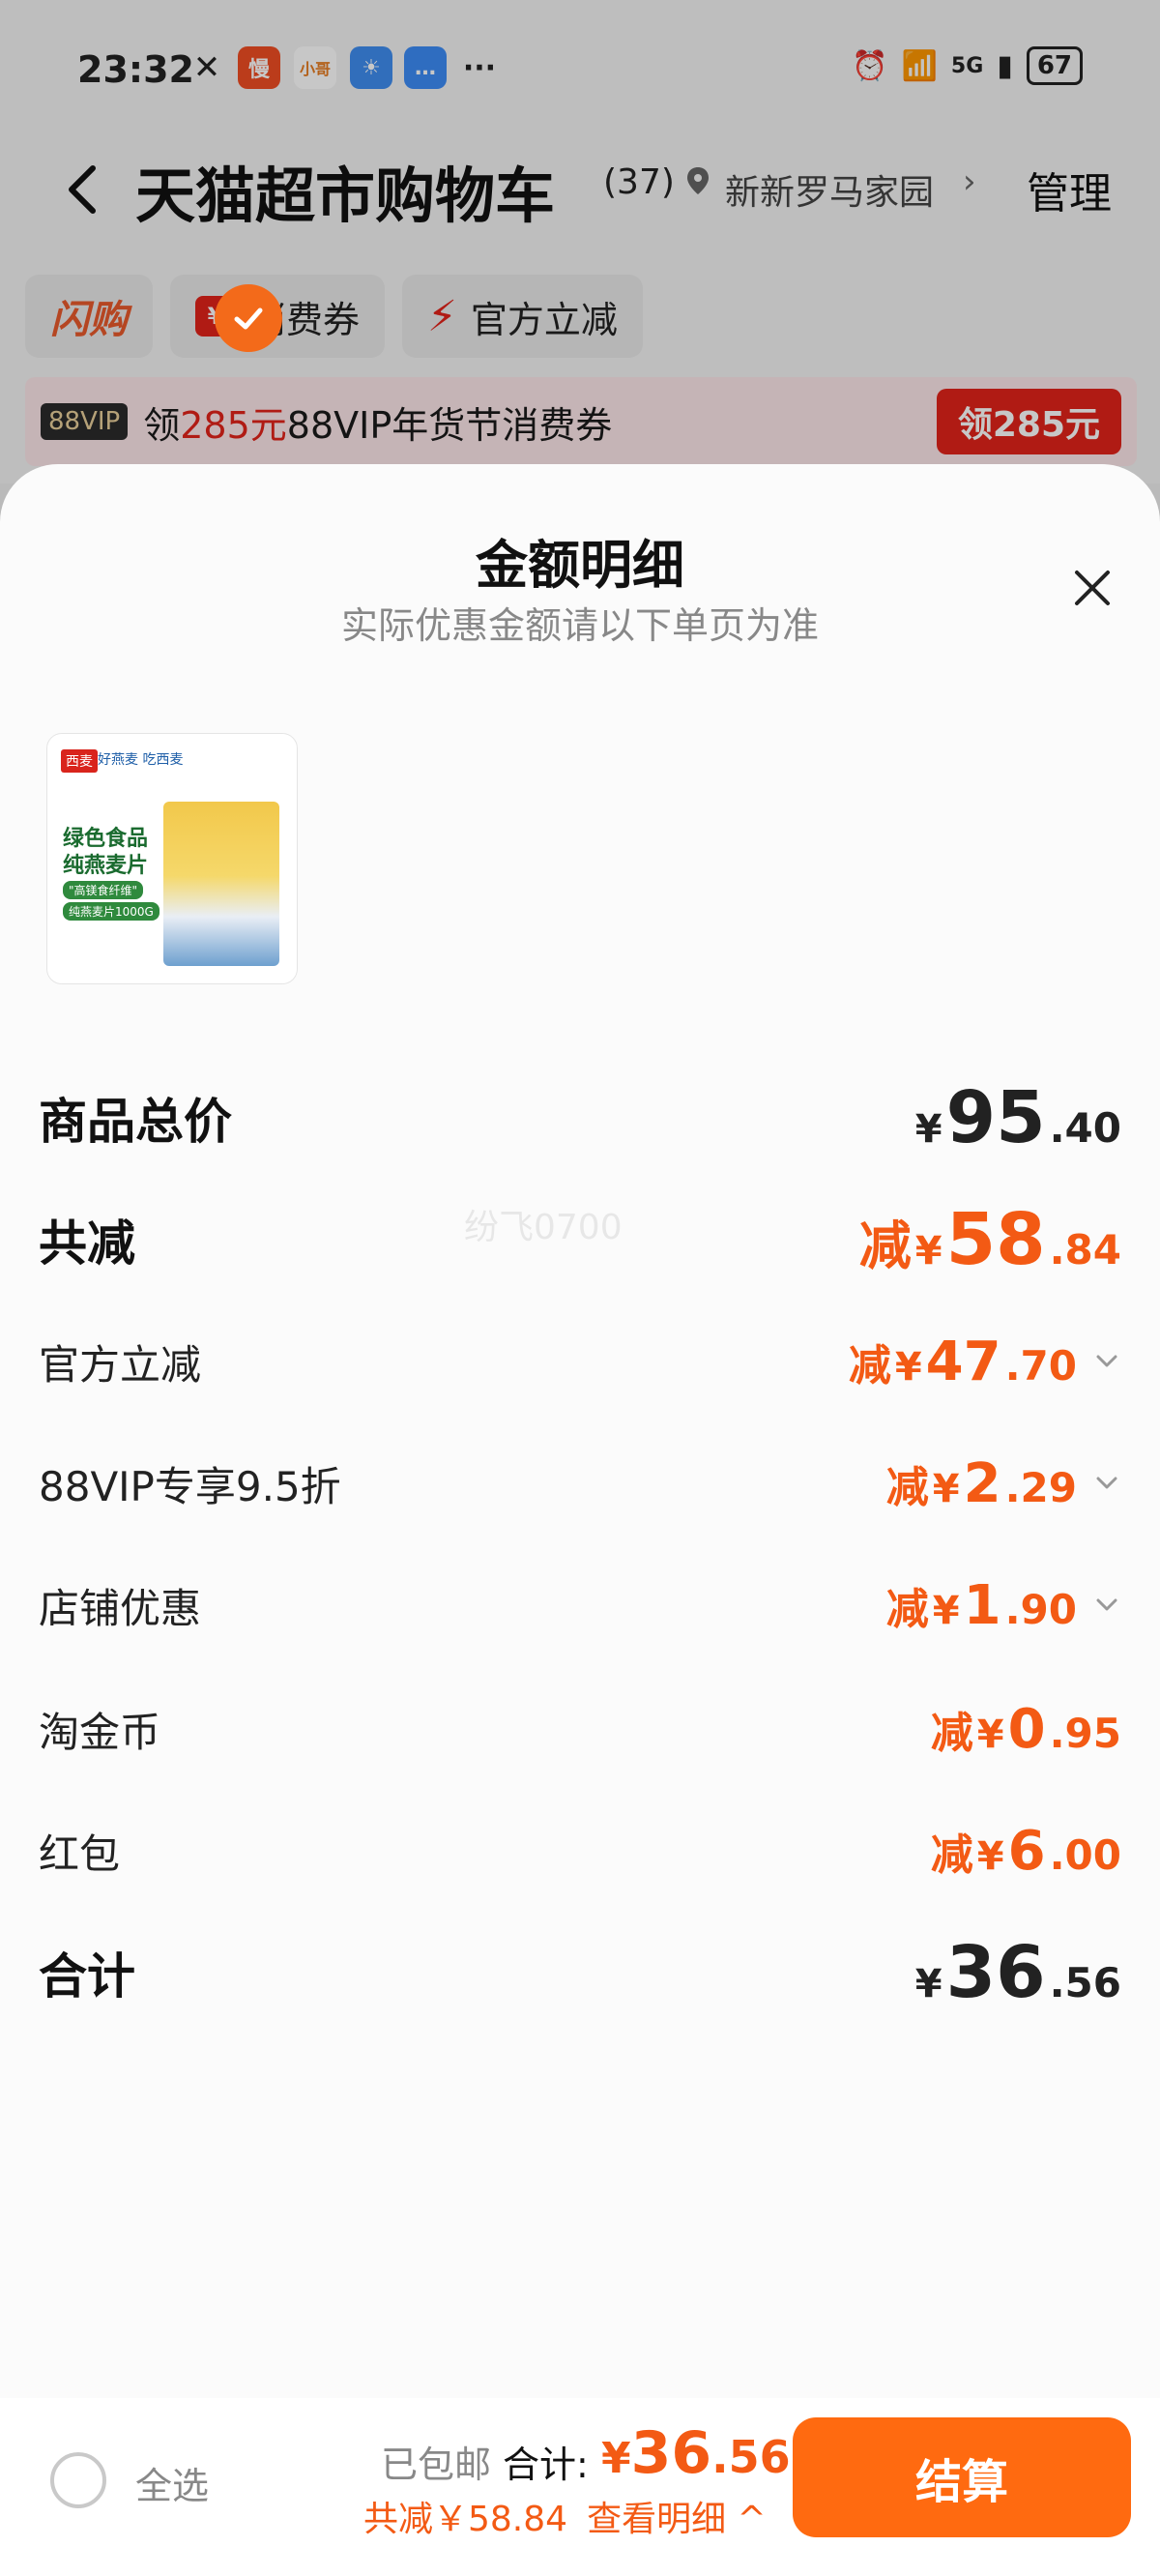  What do you see at coordinates (141, 760) in the screenshot?
I see `product-slogan: 好燕麦 吃西麦` at bounding box center [141, 760].